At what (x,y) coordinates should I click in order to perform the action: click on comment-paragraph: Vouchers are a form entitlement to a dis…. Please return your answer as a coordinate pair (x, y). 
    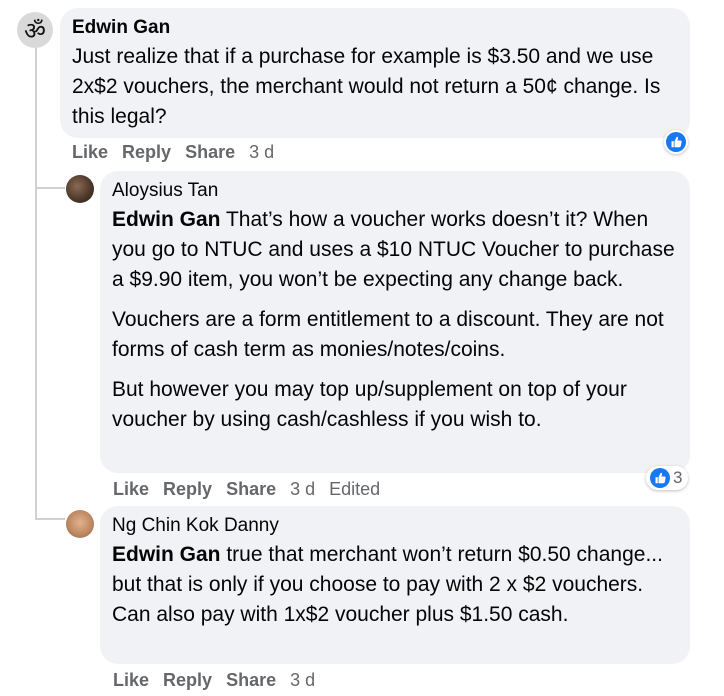
    Looking at the image, I should click on (388, 334).